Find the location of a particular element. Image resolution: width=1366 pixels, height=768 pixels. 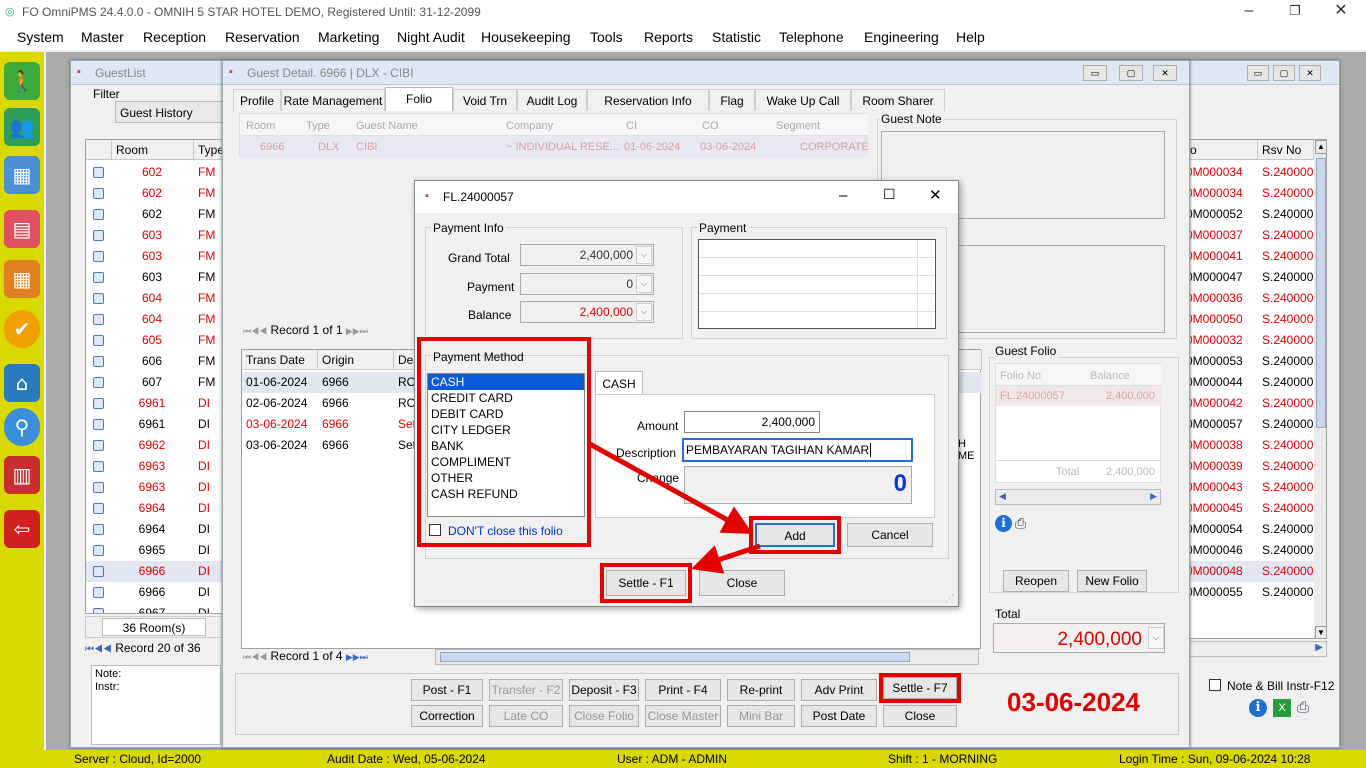

status-server: Server : Cloud, Id=2000 is located at coordinates (138, 759).